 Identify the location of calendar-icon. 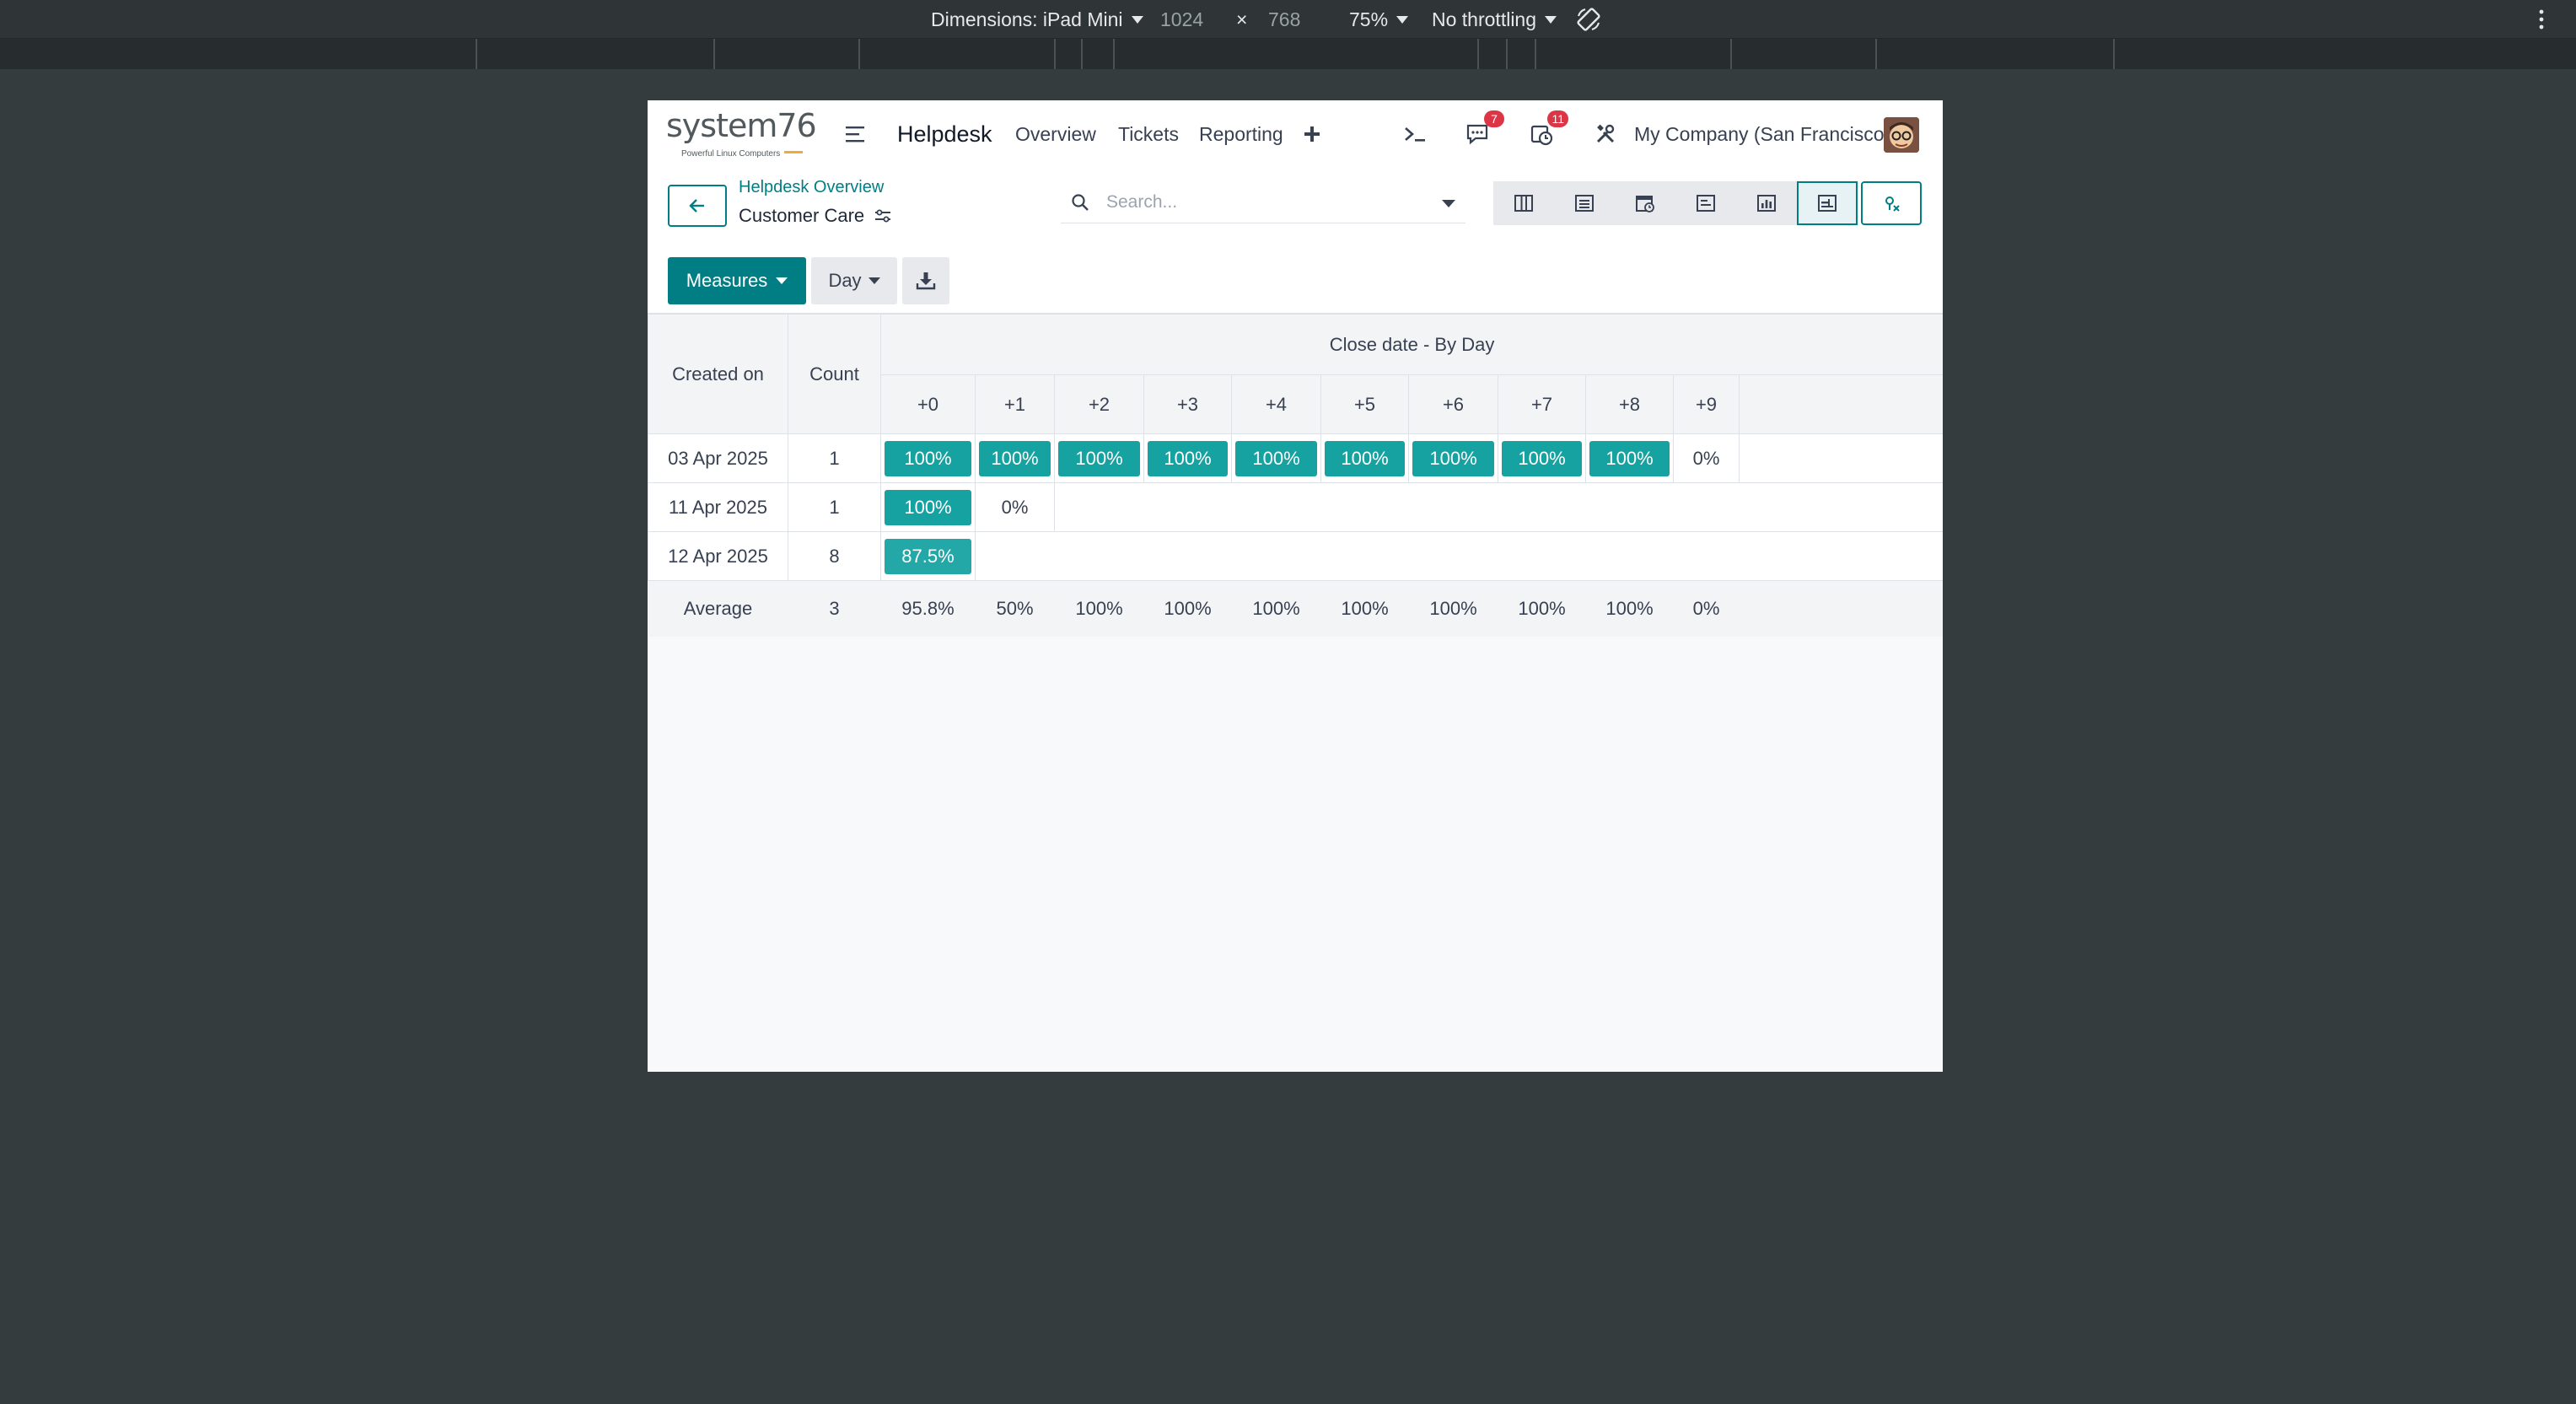
(1645, 204).